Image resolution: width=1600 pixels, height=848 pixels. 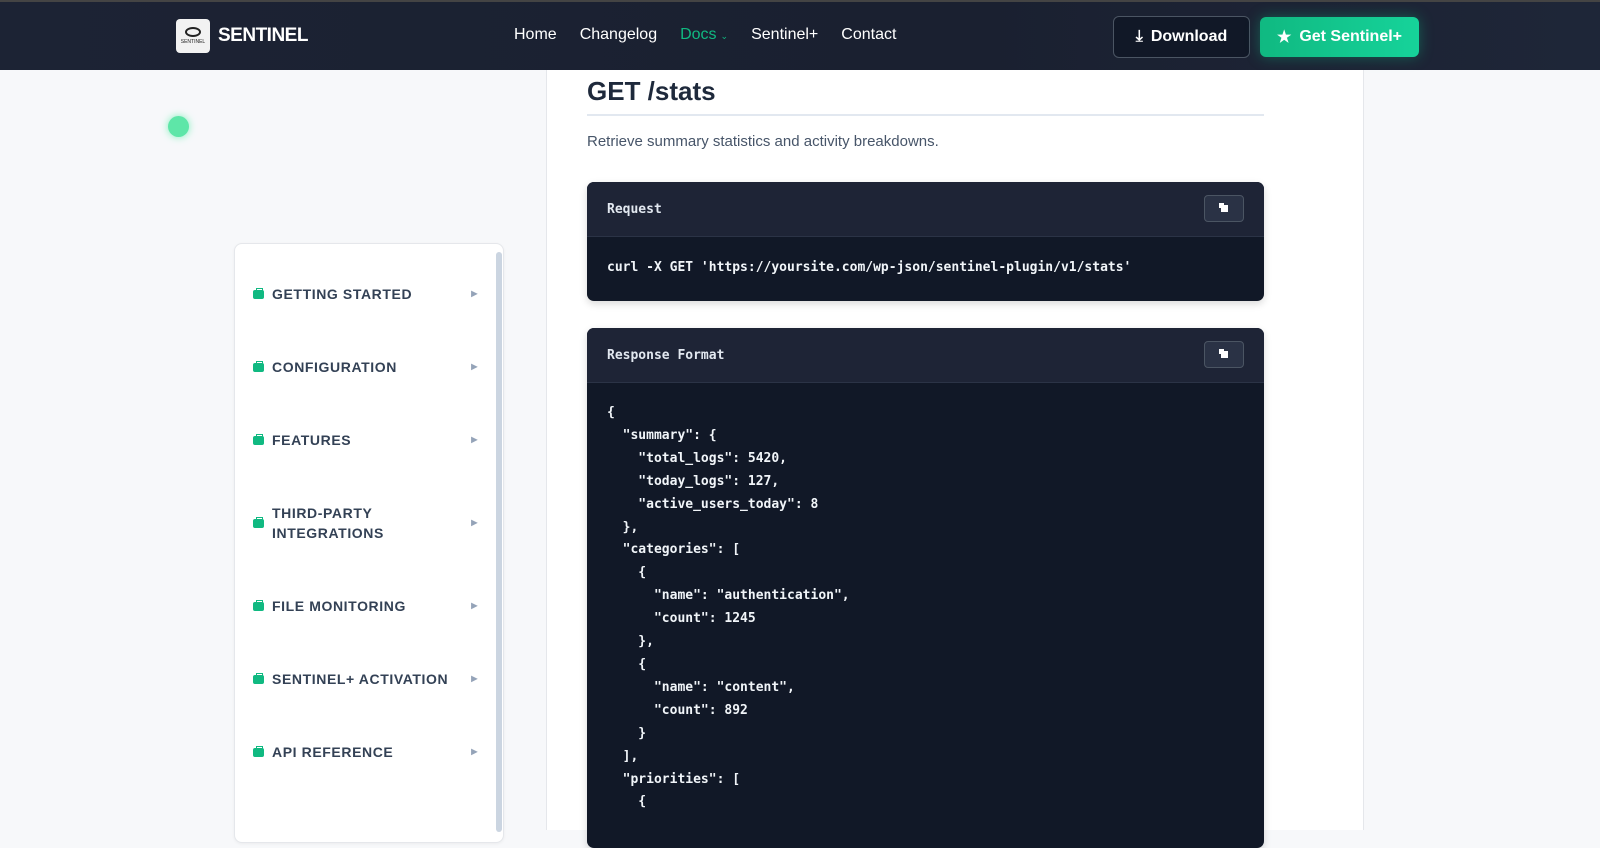 I want to click on sidebar-item-getting-started: GETTING STARTED ▶, so click(x=365, y=294).